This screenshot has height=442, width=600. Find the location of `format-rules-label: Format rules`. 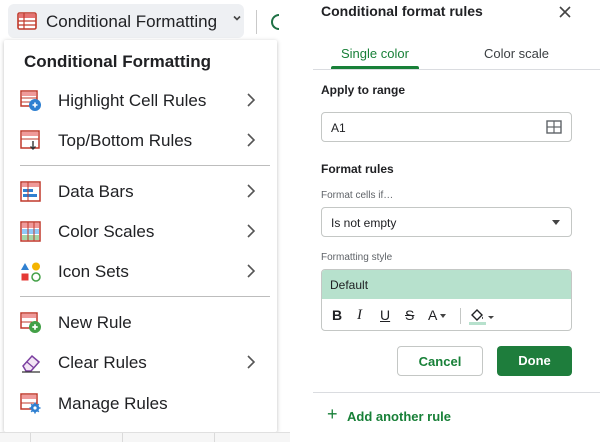

format-rules-label: Format rules is located at coordinates (357, 169).